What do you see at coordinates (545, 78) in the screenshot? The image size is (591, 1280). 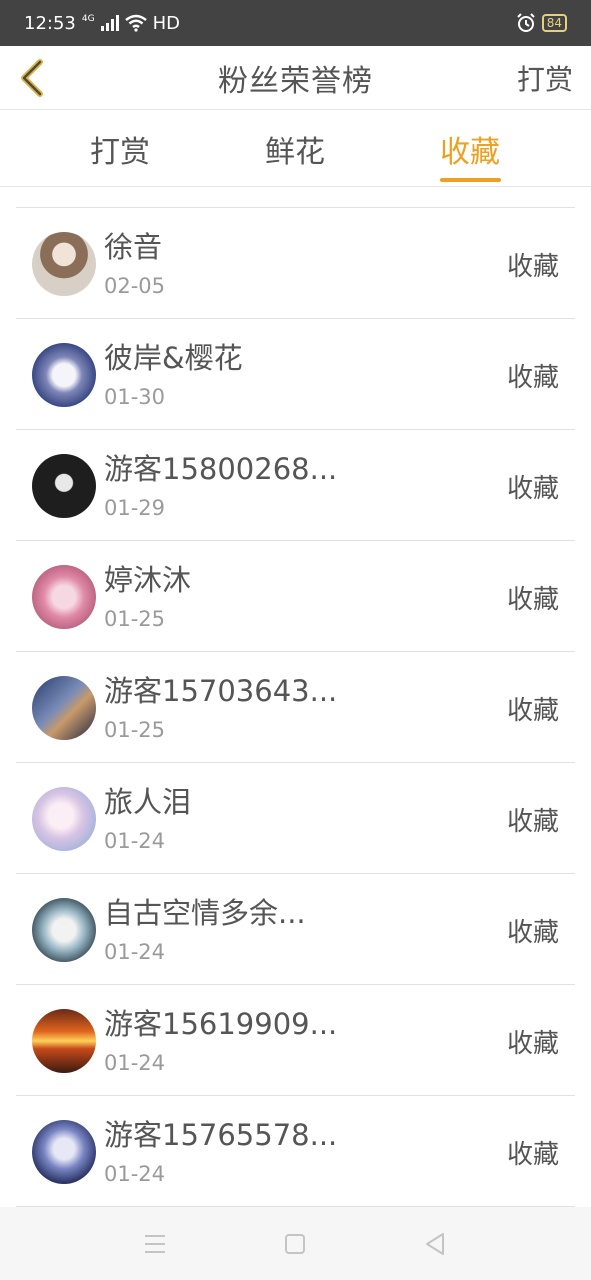 I see `reward-button: 打赏` at bounding box center [545, 78].